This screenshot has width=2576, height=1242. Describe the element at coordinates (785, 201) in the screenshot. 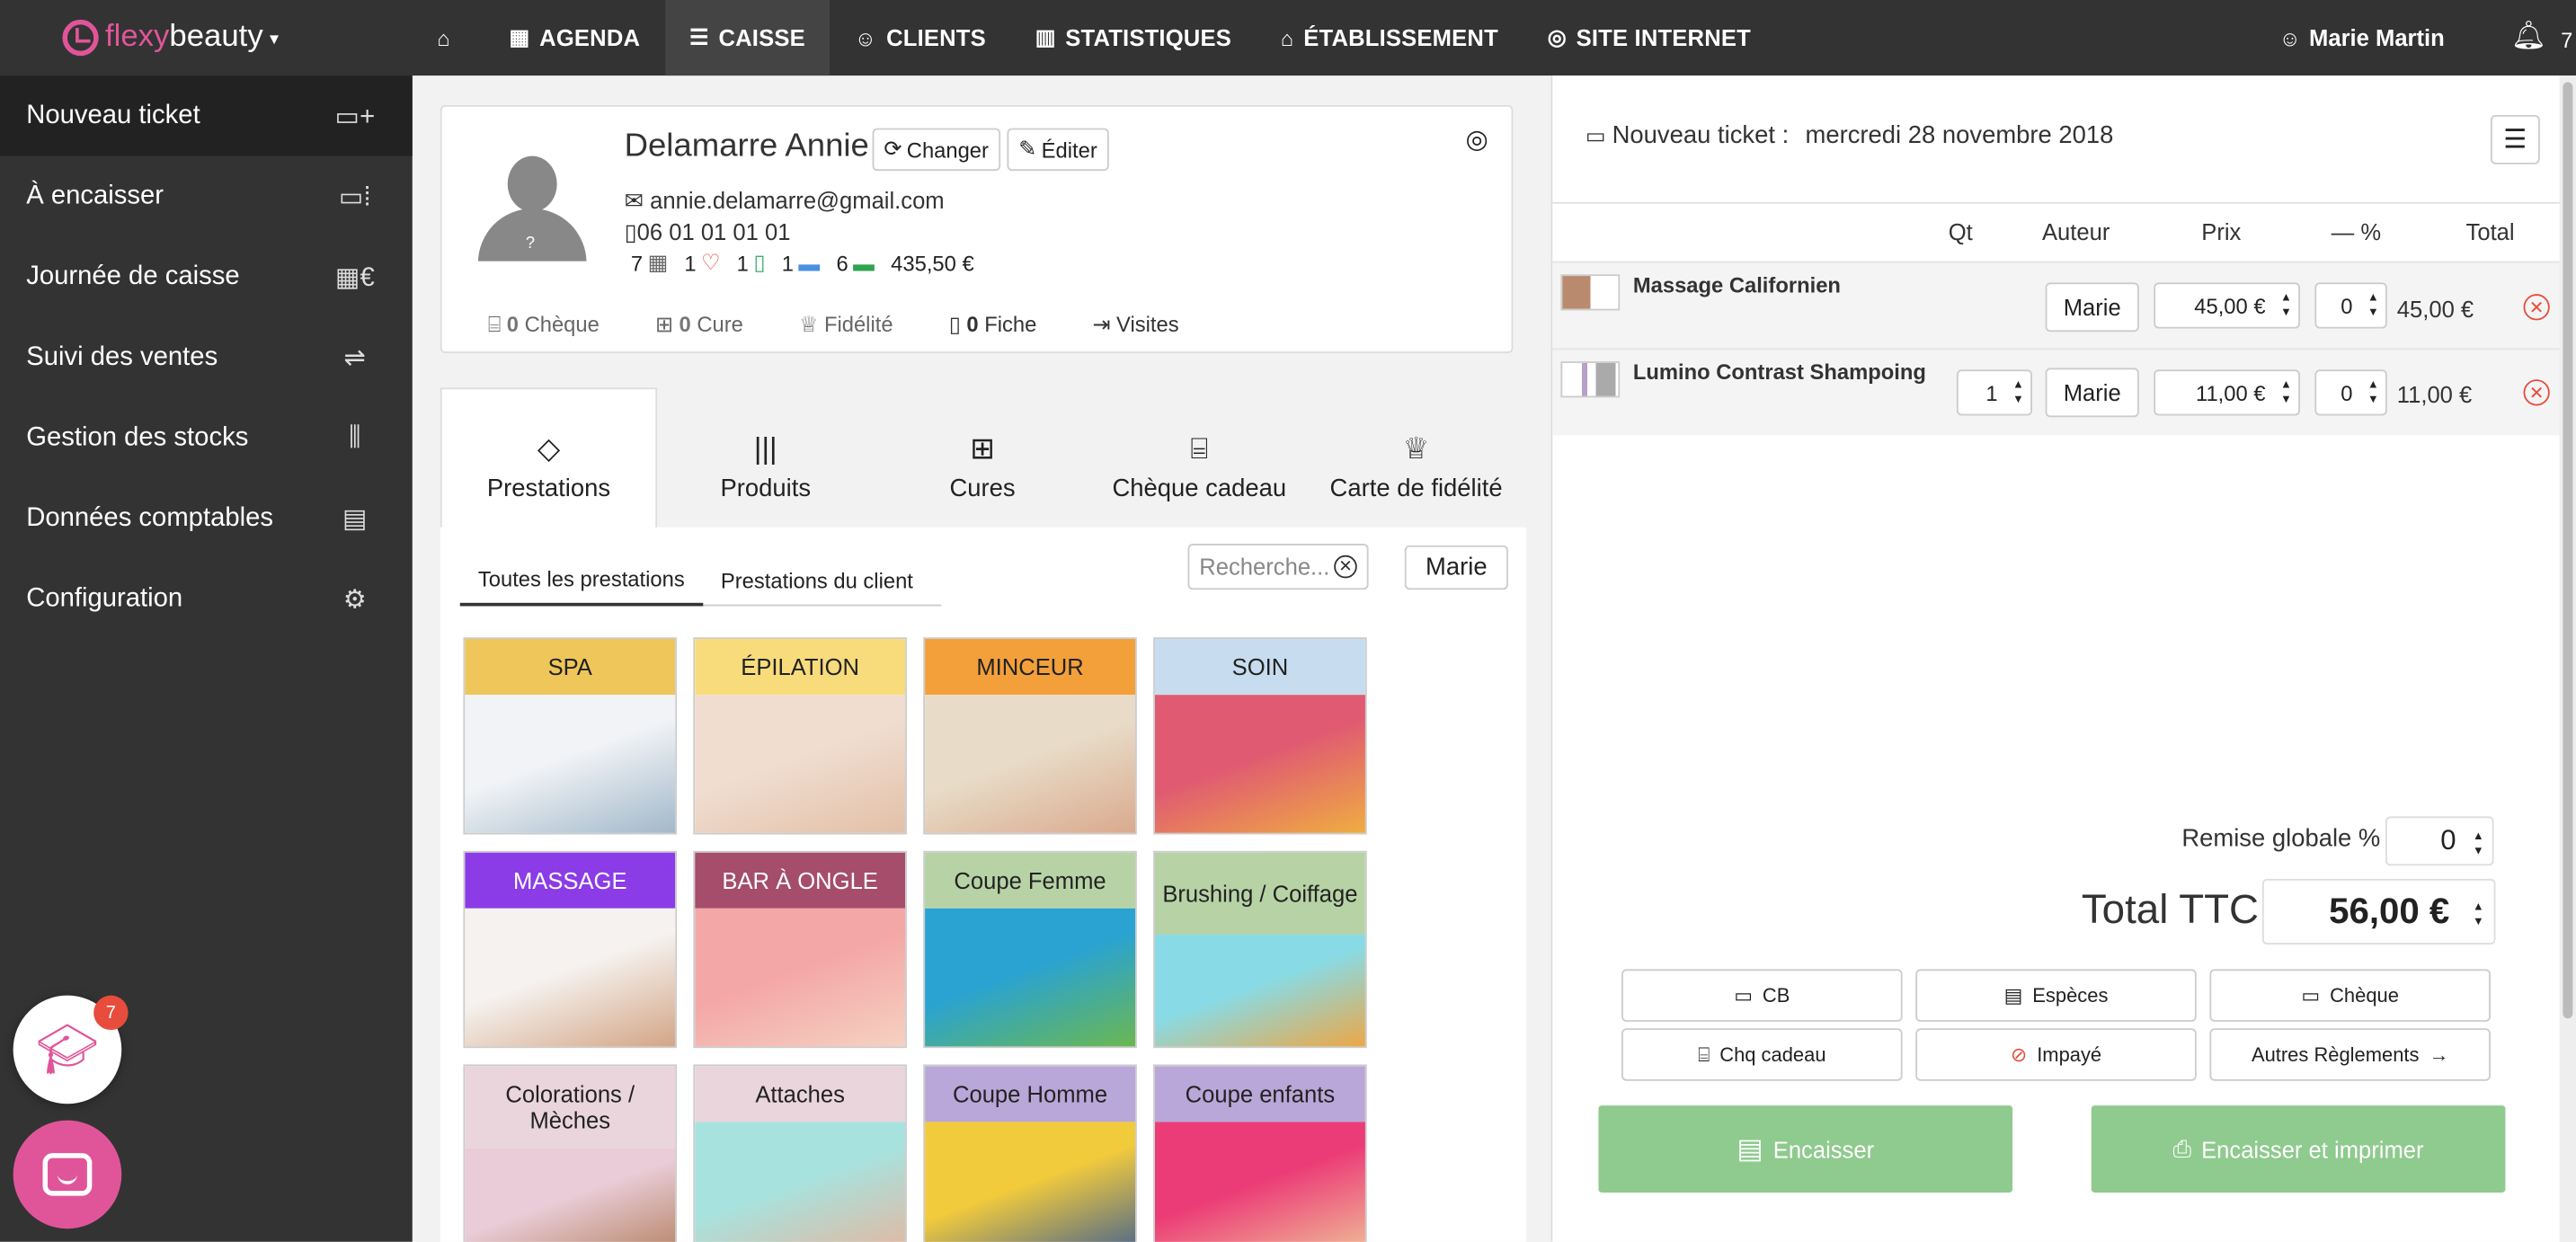

I see `client-email: ✉ annie.delamarre@gmail.com` at that location.